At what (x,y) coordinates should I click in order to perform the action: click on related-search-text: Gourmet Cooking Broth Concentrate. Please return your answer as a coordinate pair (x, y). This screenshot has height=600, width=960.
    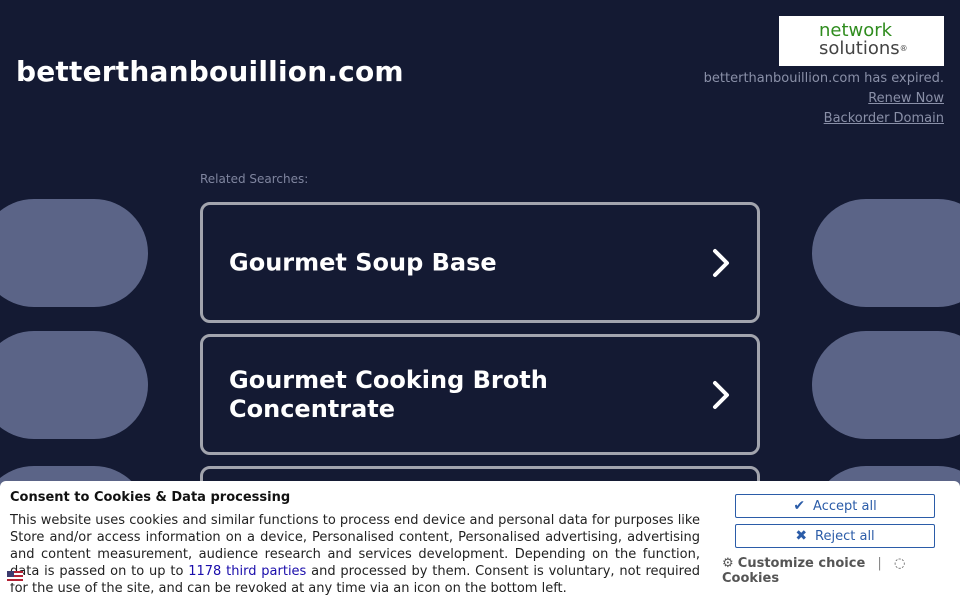
    Looking at the image, I should click on (388, 394).